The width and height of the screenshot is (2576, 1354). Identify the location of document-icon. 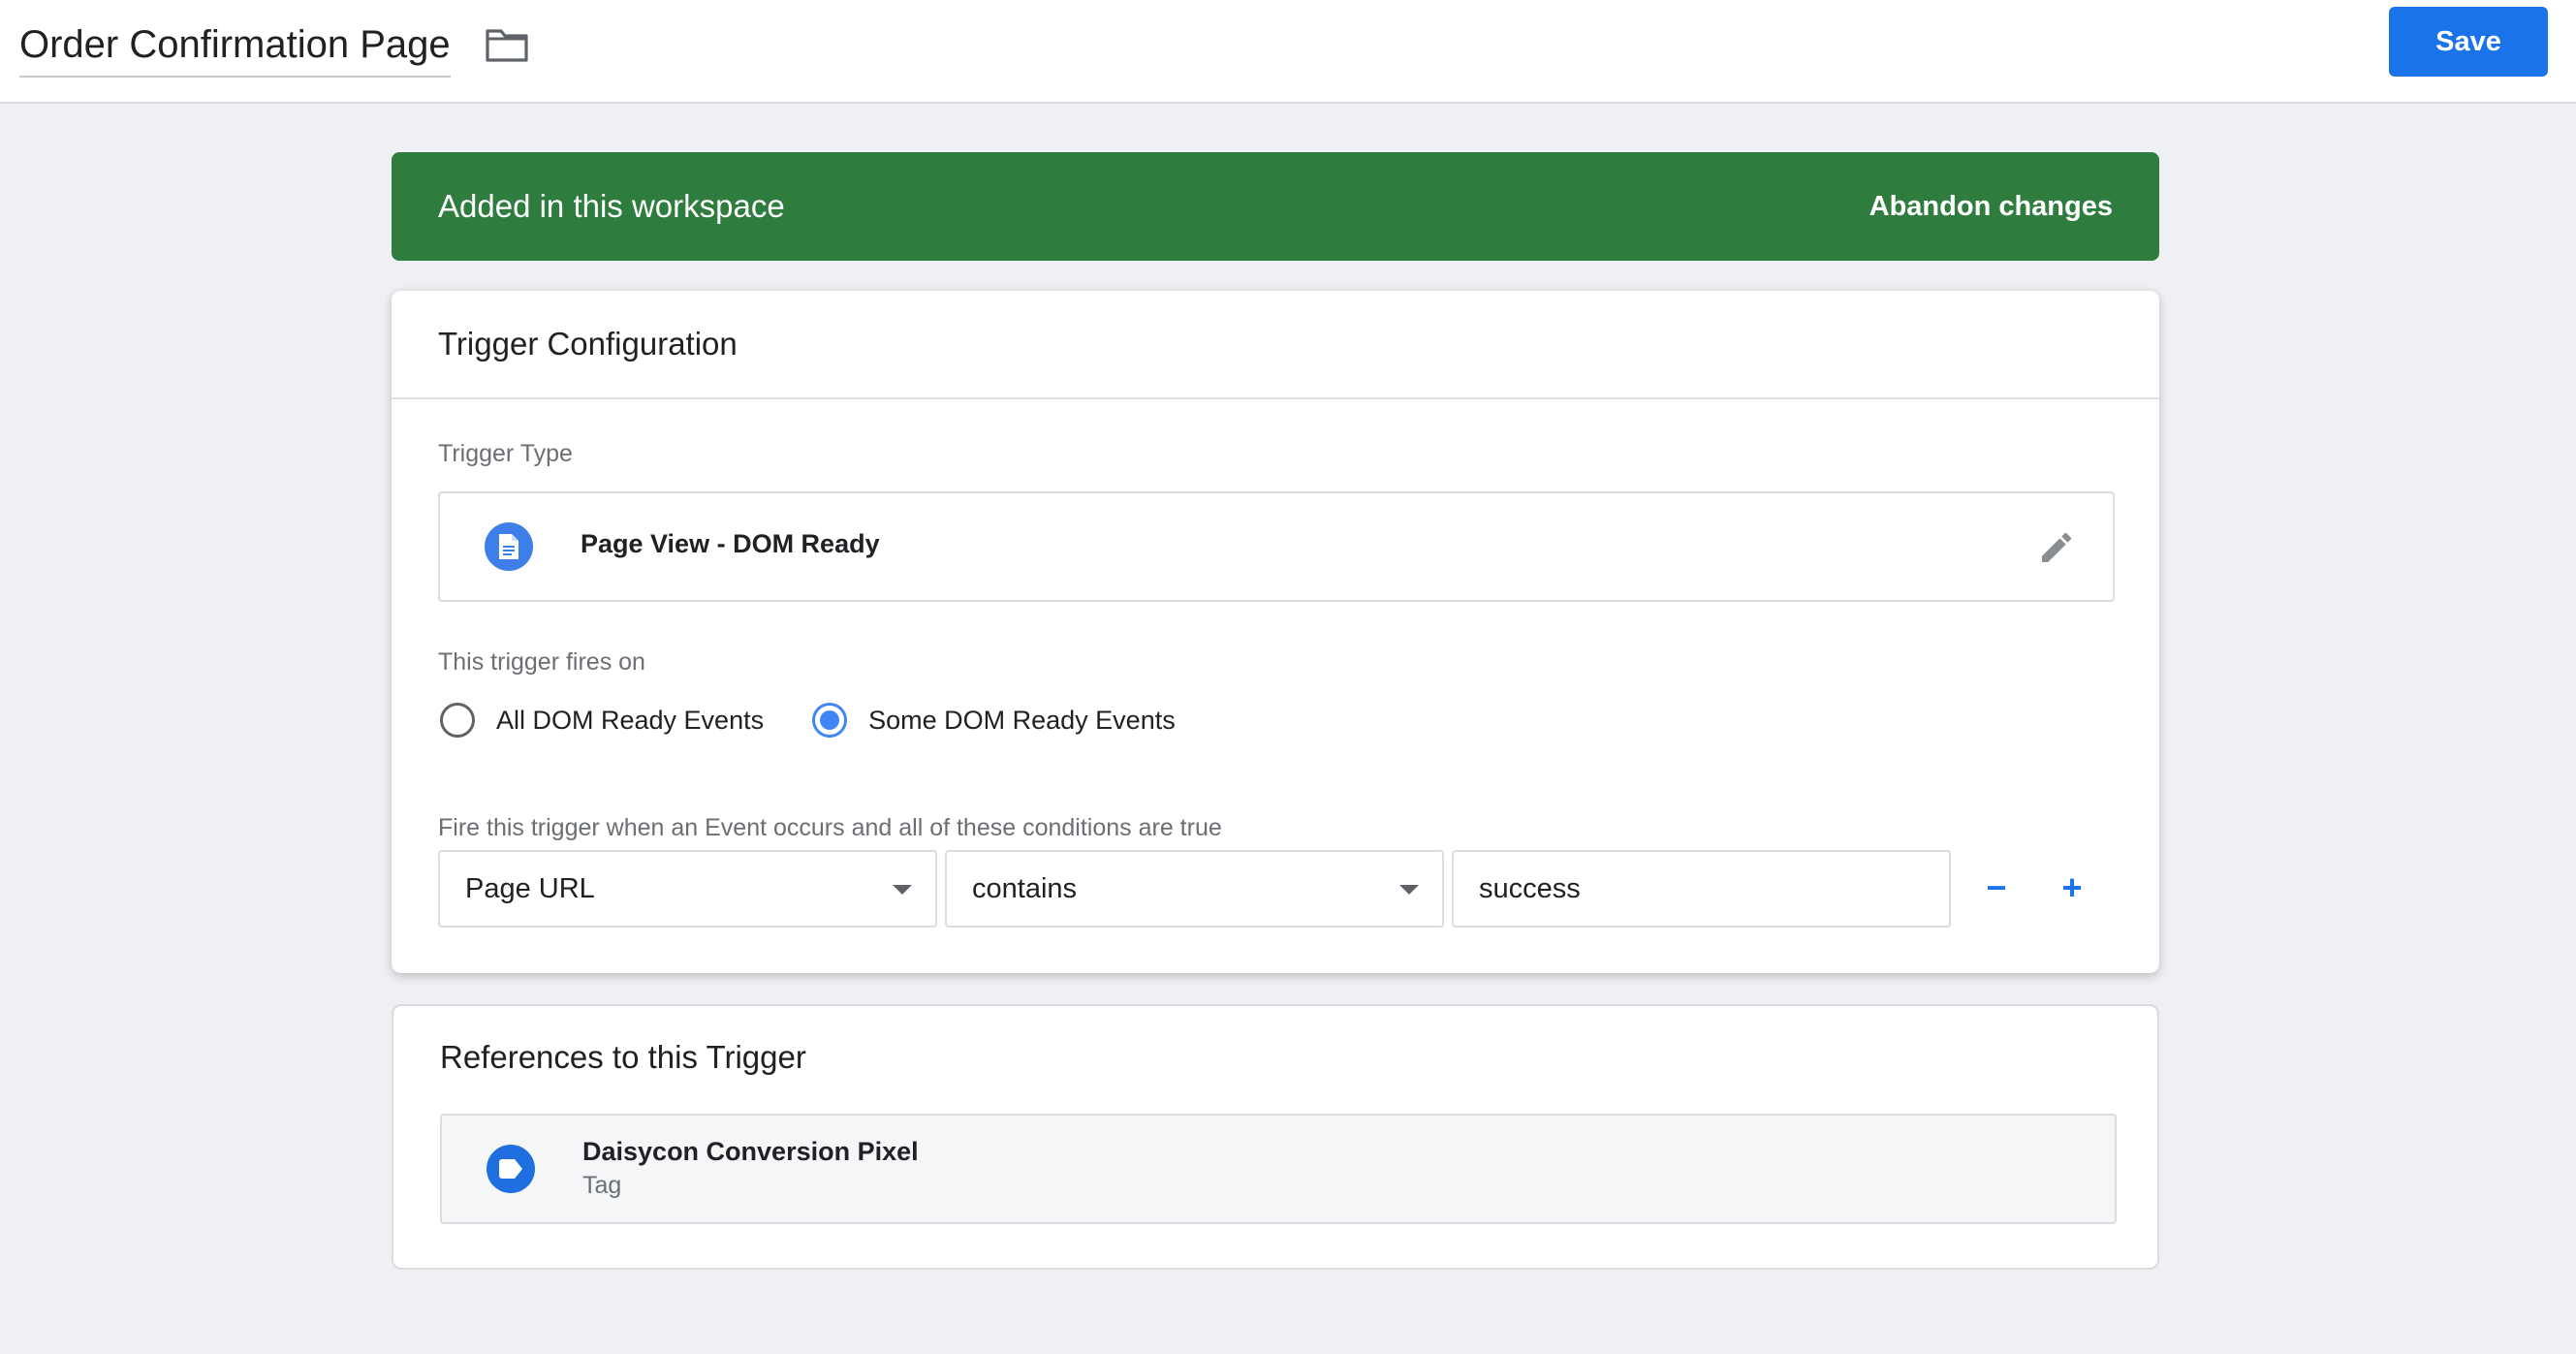
(509, 546).